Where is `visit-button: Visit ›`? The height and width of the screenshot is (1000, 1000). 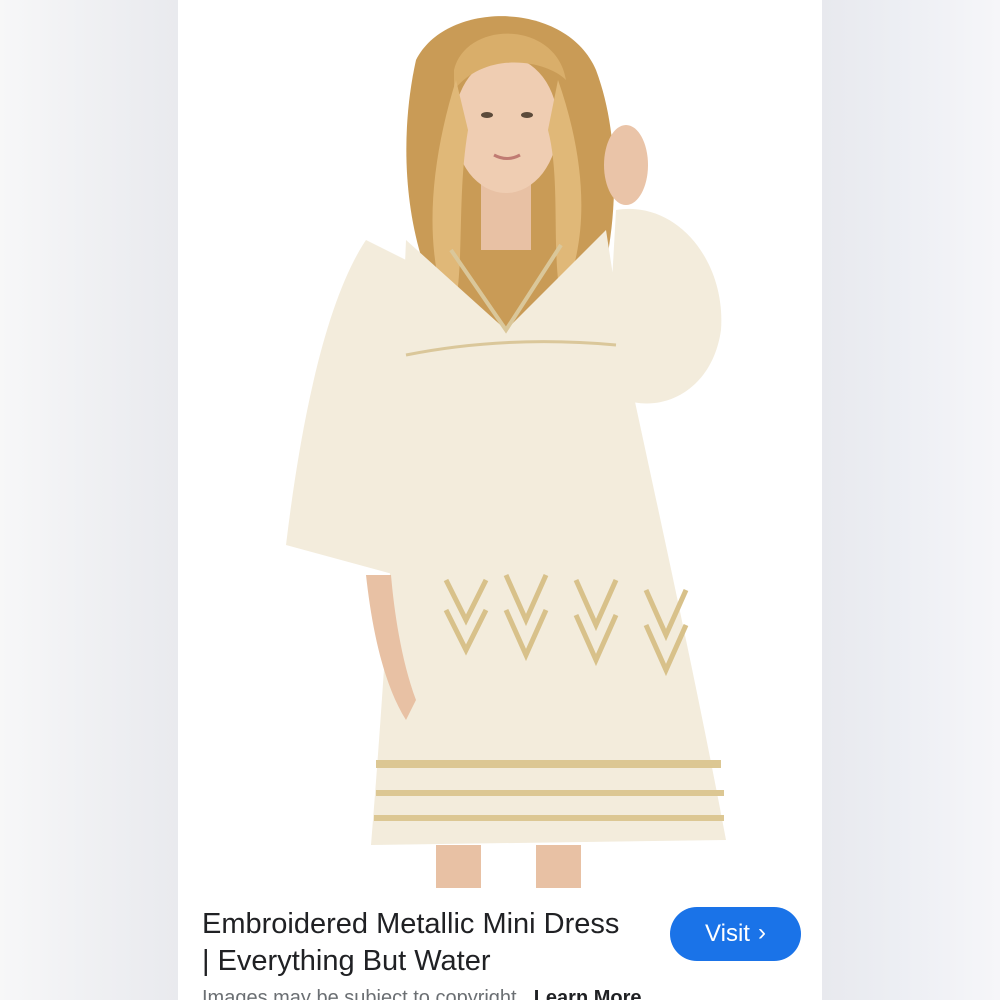 visit-button: Visit › is located at coordinates (735, 934).